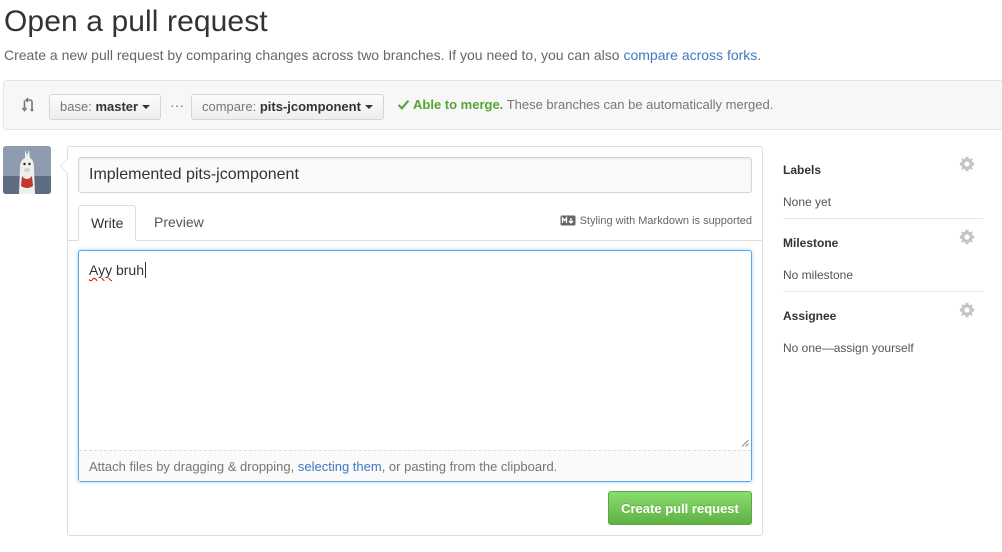 Image resolution: width=1002 pixels, height=552 pixels. What do you see at coordinates (883, 348) in the screenshot?
I see `assignee-value: No one—assign yourself` at bounding box center [883, 348].